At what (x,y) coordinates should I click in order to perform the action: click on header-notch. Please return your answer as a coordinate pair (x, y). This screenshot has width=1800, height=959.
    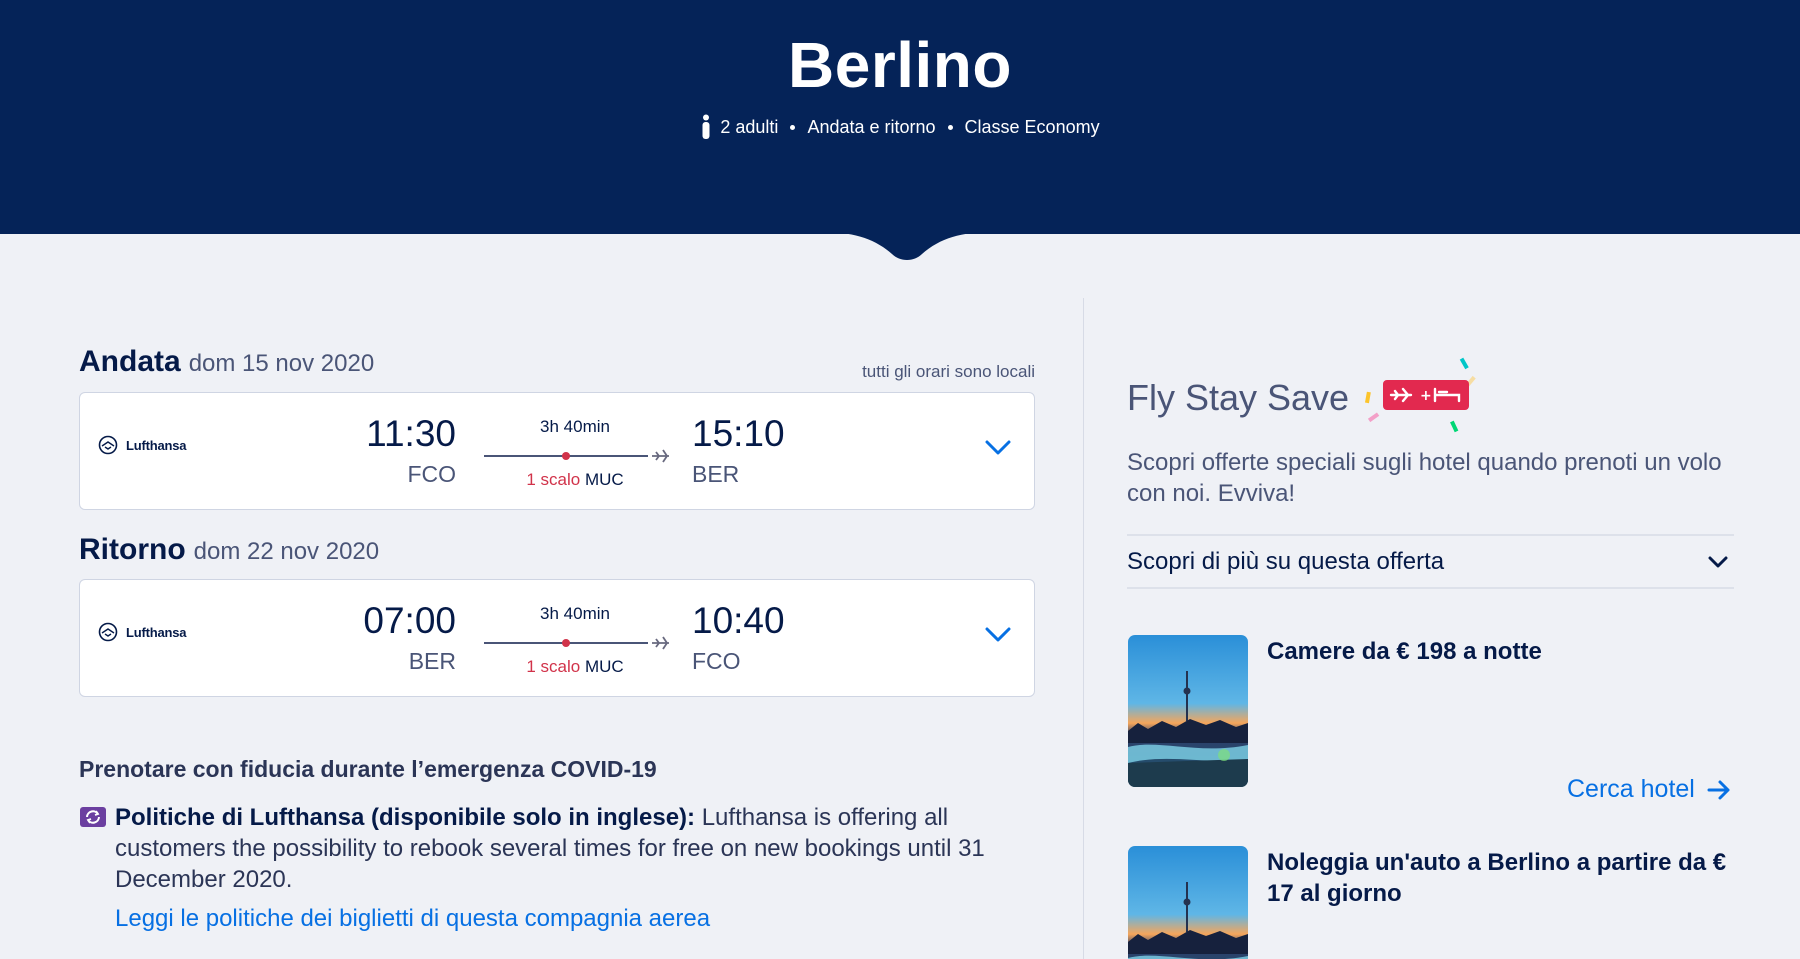
    Looking at the image, I should click on (907, 246).